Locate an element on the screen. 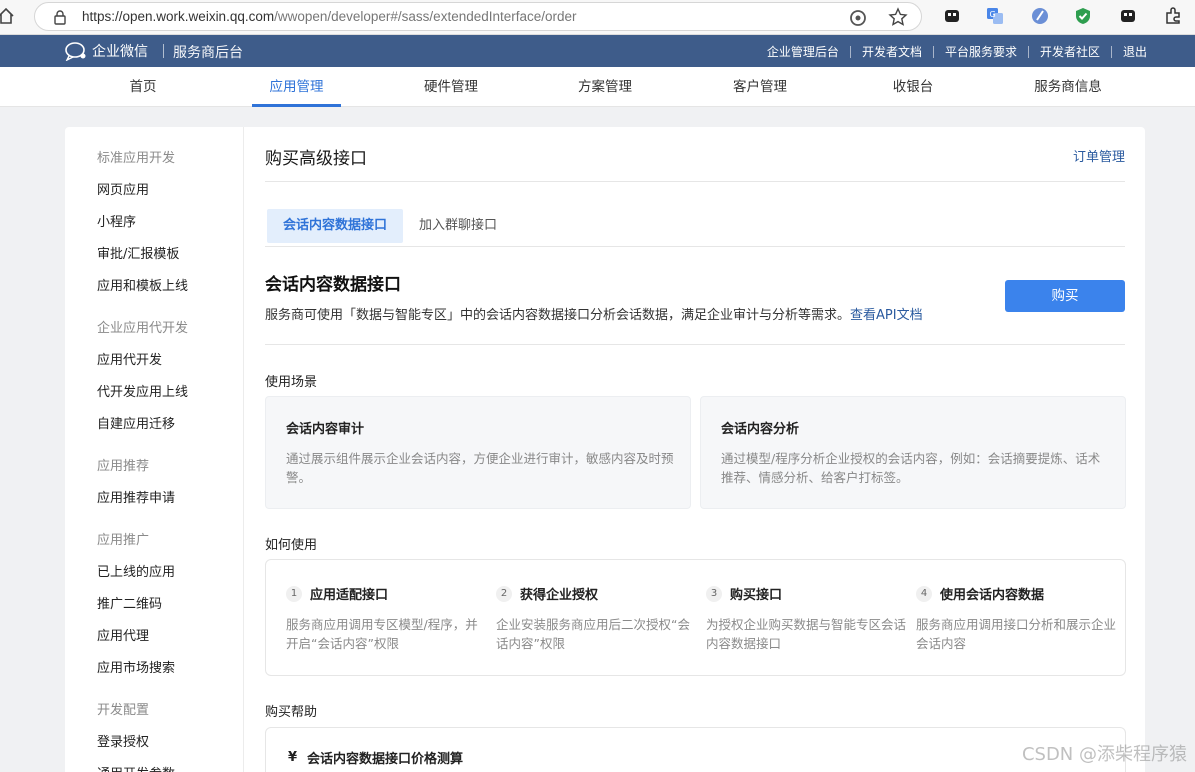 This screenshot has height=772, width=1195. step-item: 4 使用会话内容数据 服务商应用调用接口分析和展示企业会话内容 is located at coordinates (1016, 618).